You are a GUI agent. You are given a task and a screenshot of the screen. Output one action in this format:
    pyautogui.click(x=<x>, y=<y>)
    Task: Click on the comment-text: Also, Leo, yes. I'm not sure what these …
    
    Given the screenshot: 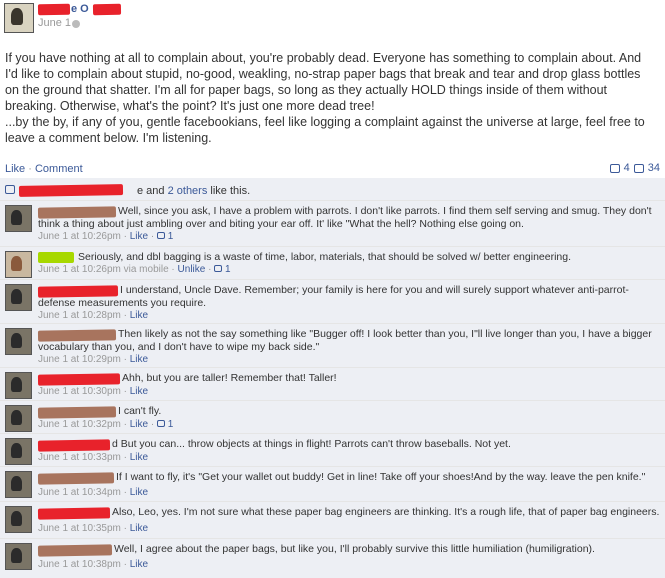 What is the action you would take?
    pyautogui.click(x=349, y=512)
    